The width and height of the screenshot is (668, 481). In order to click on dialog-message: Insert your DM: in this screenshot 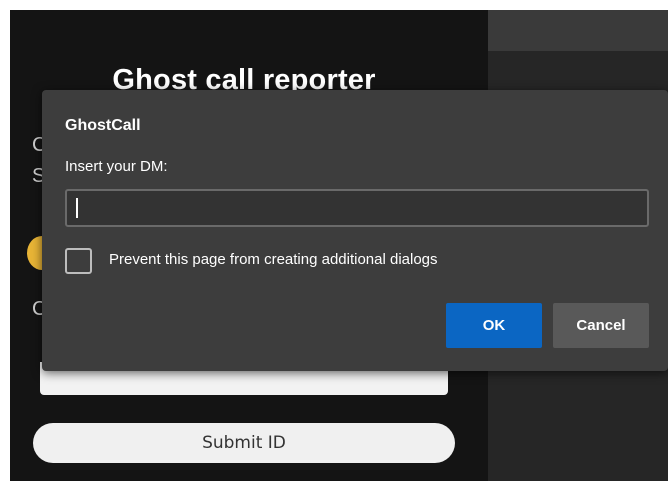, I will do `click(116, 166)`.